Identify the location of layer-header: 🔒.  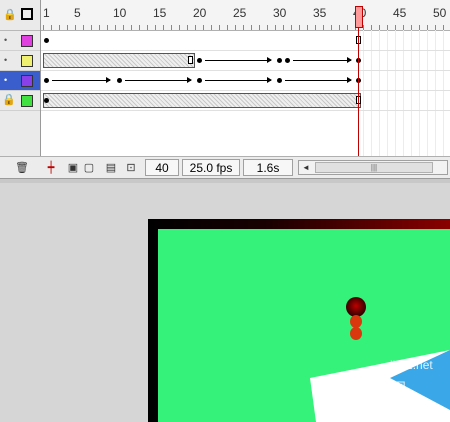
(20, 15).